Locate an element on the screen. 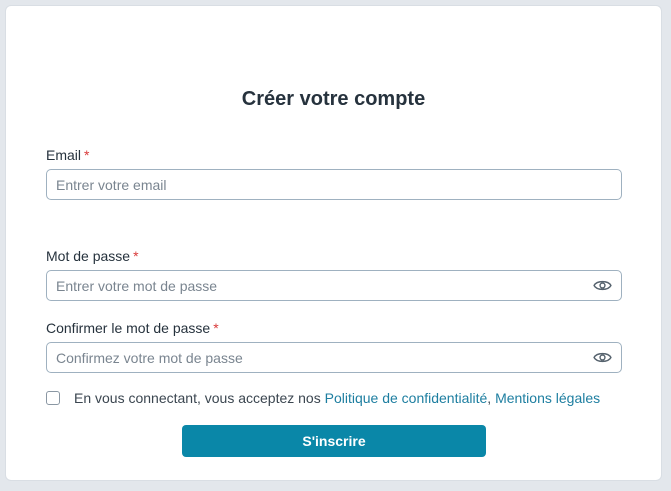 This screenshot has width=671, height=491. password-field-wrapper is located at coordinates (334, 285).